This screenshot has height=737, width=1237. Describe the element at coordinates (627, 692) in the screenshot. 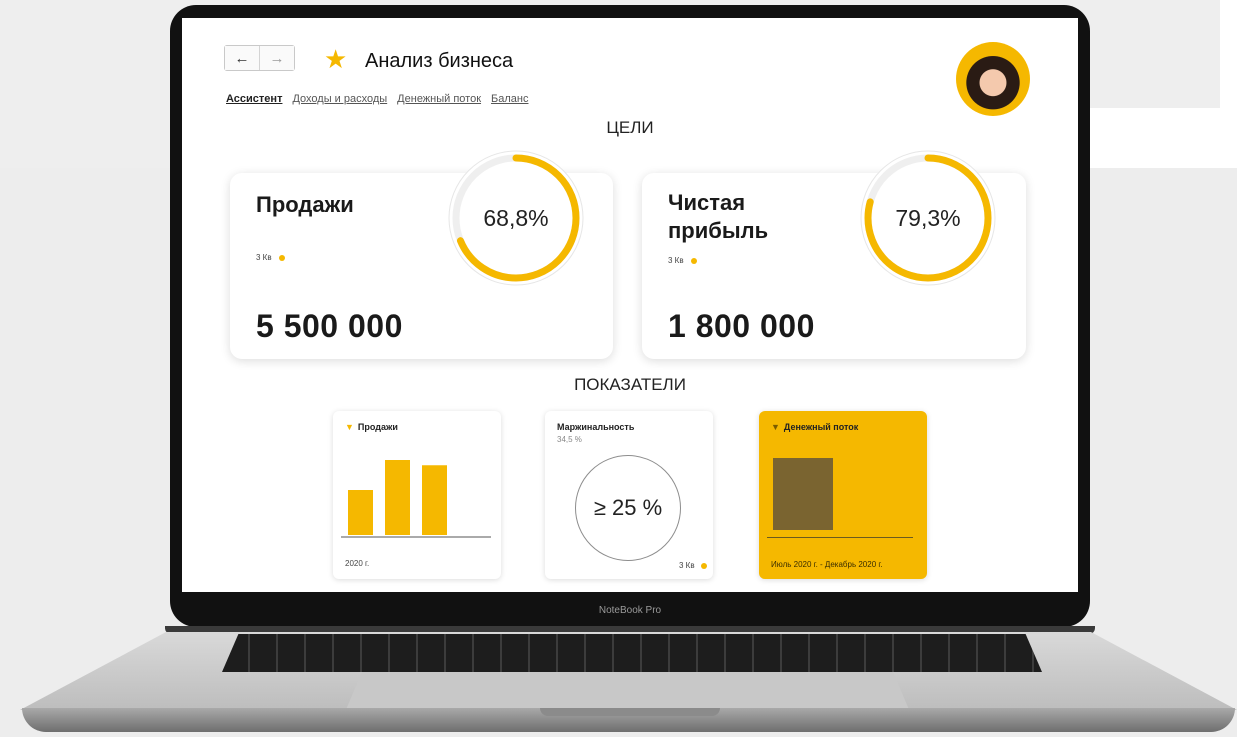

I see `laptop-trackpad` at that location.